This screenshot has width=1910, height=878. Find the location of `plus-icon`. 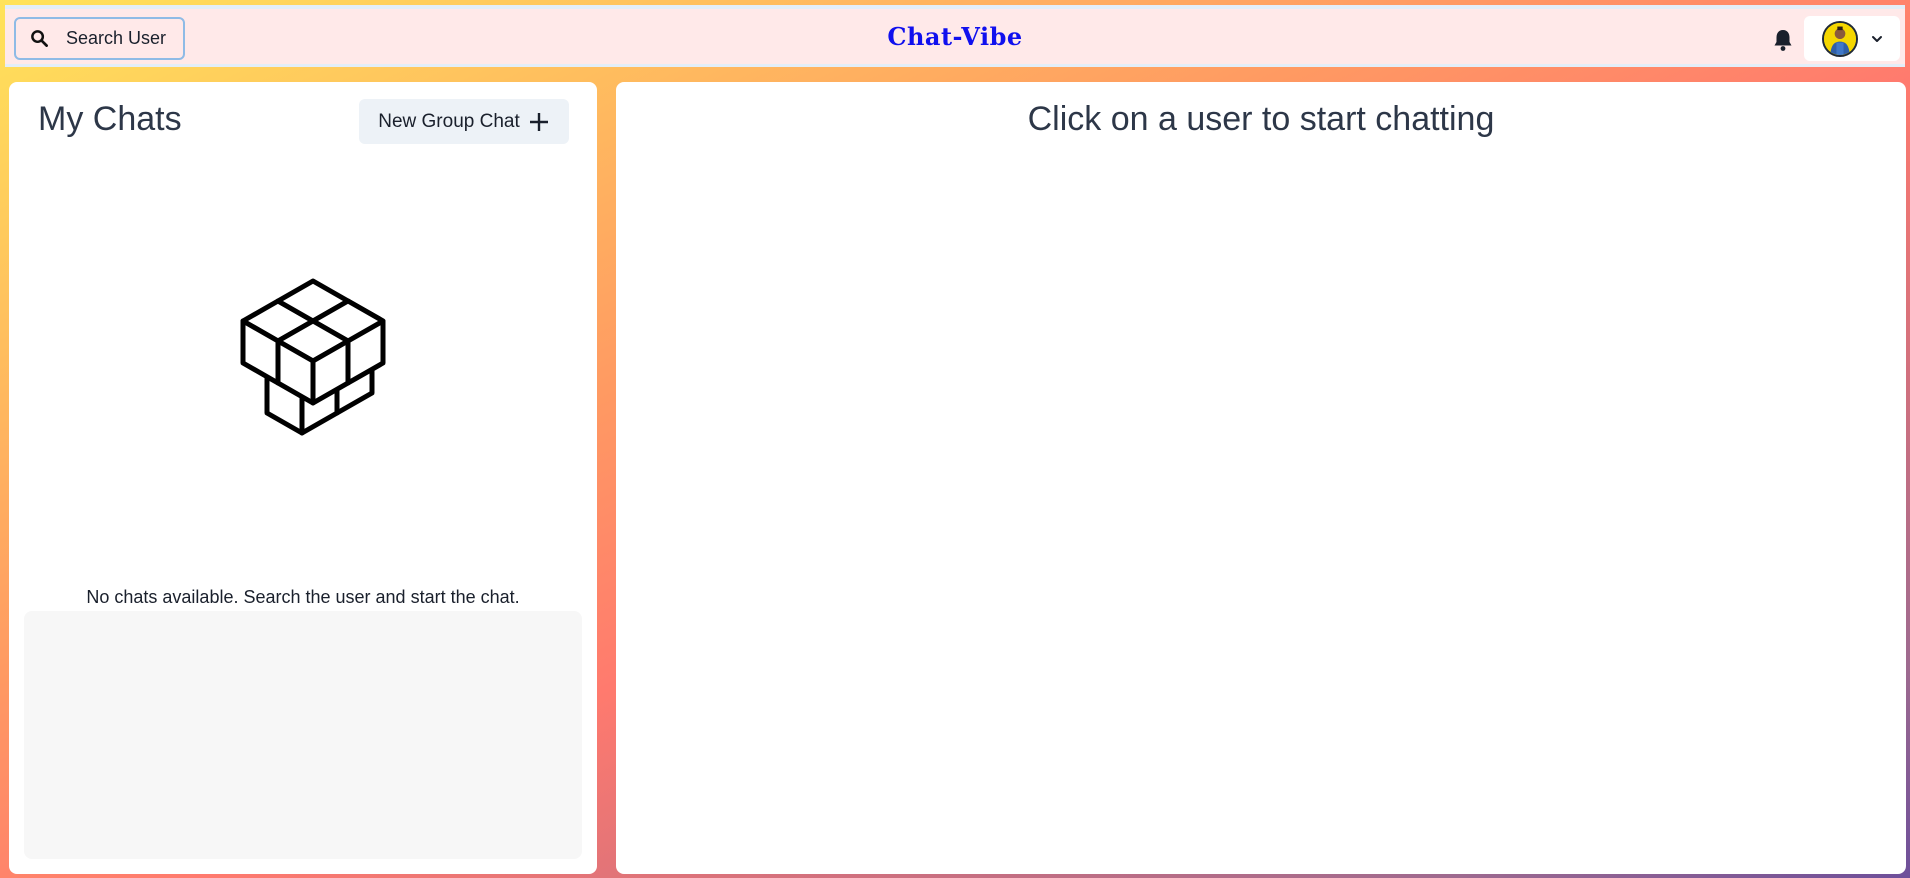

plus-icon is located at coordinates (538, 121).